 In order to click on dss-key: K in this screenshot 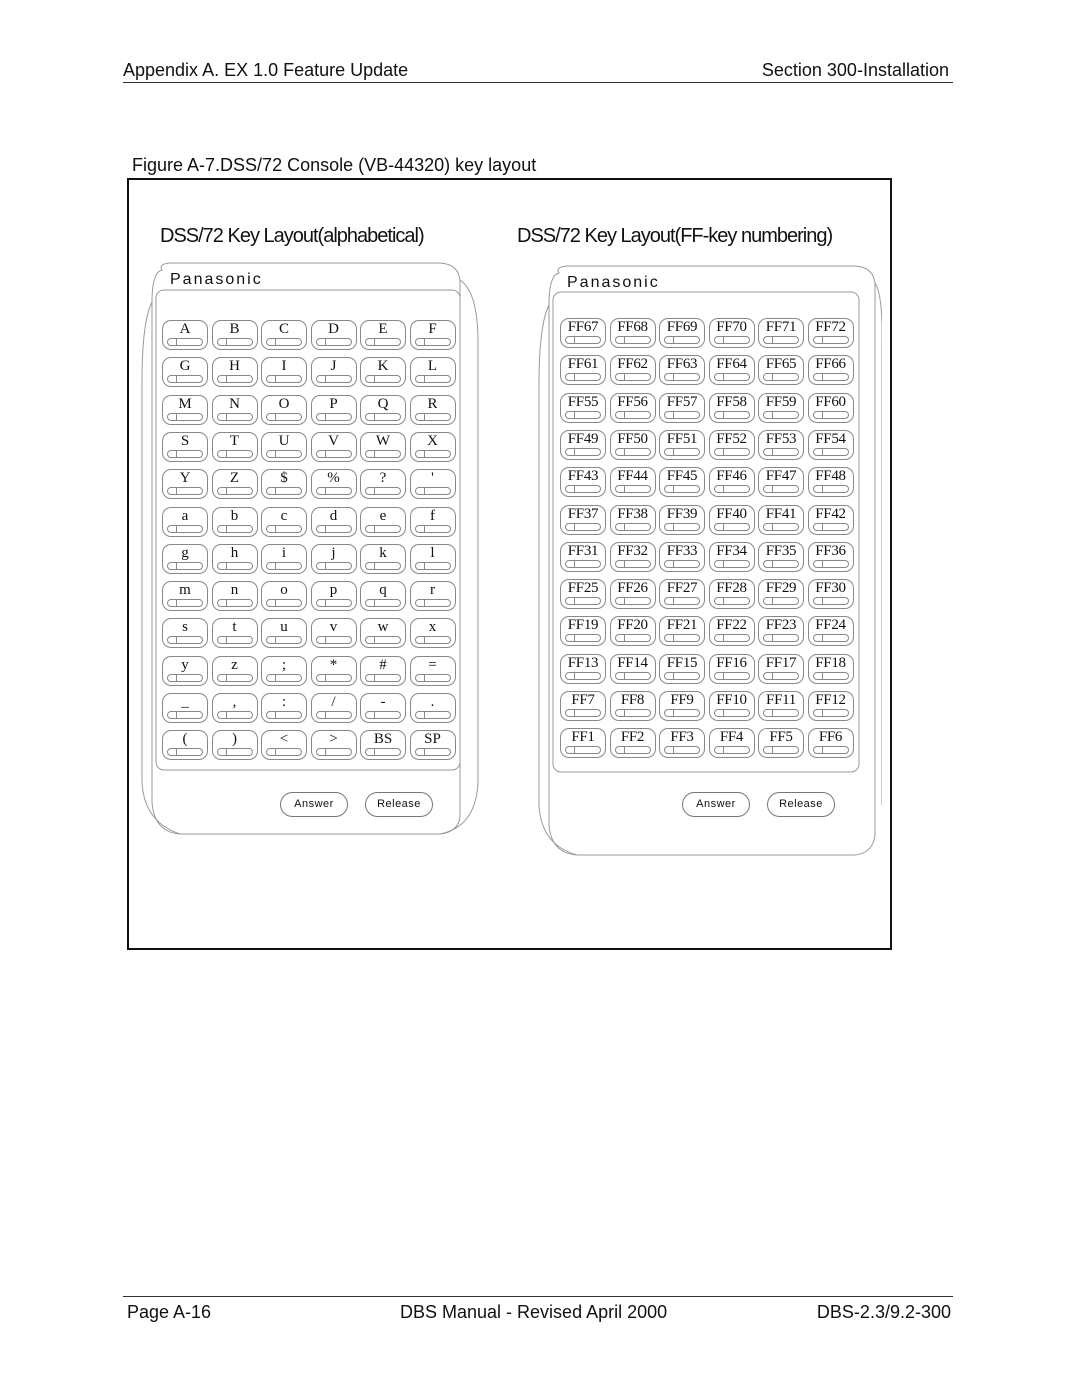, I will do `click(383, 372)`.